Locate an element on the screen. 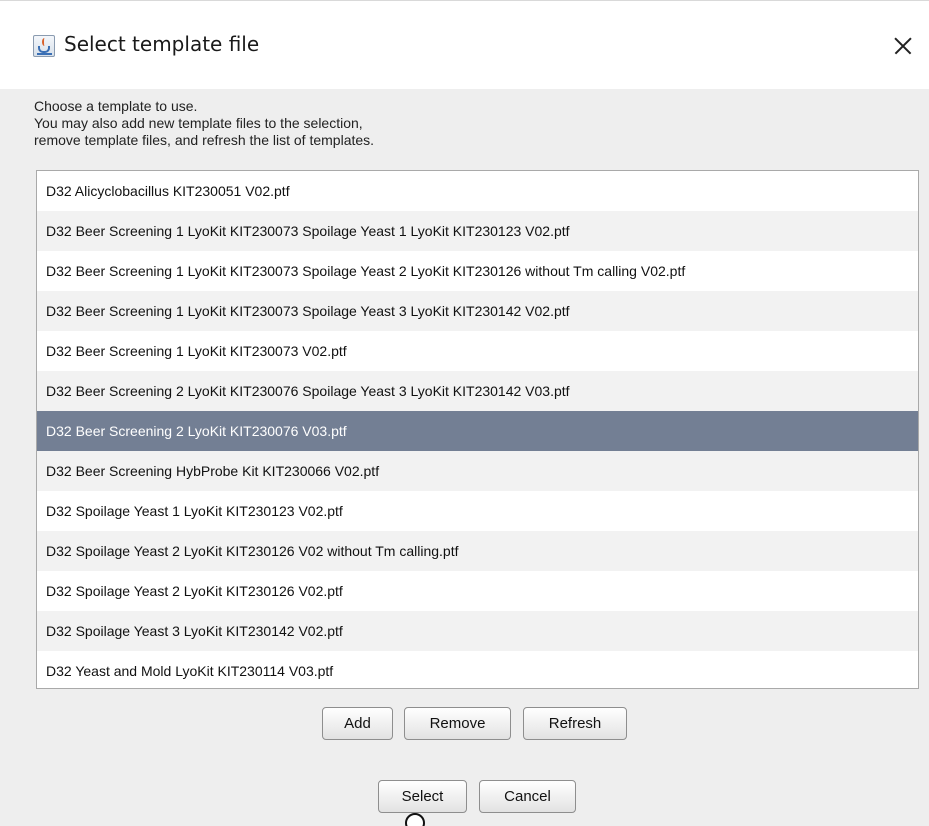 Image resolution: width=929 pixels, height=826 pixels. remove-button: Remove is located at coordinates (457, 723).